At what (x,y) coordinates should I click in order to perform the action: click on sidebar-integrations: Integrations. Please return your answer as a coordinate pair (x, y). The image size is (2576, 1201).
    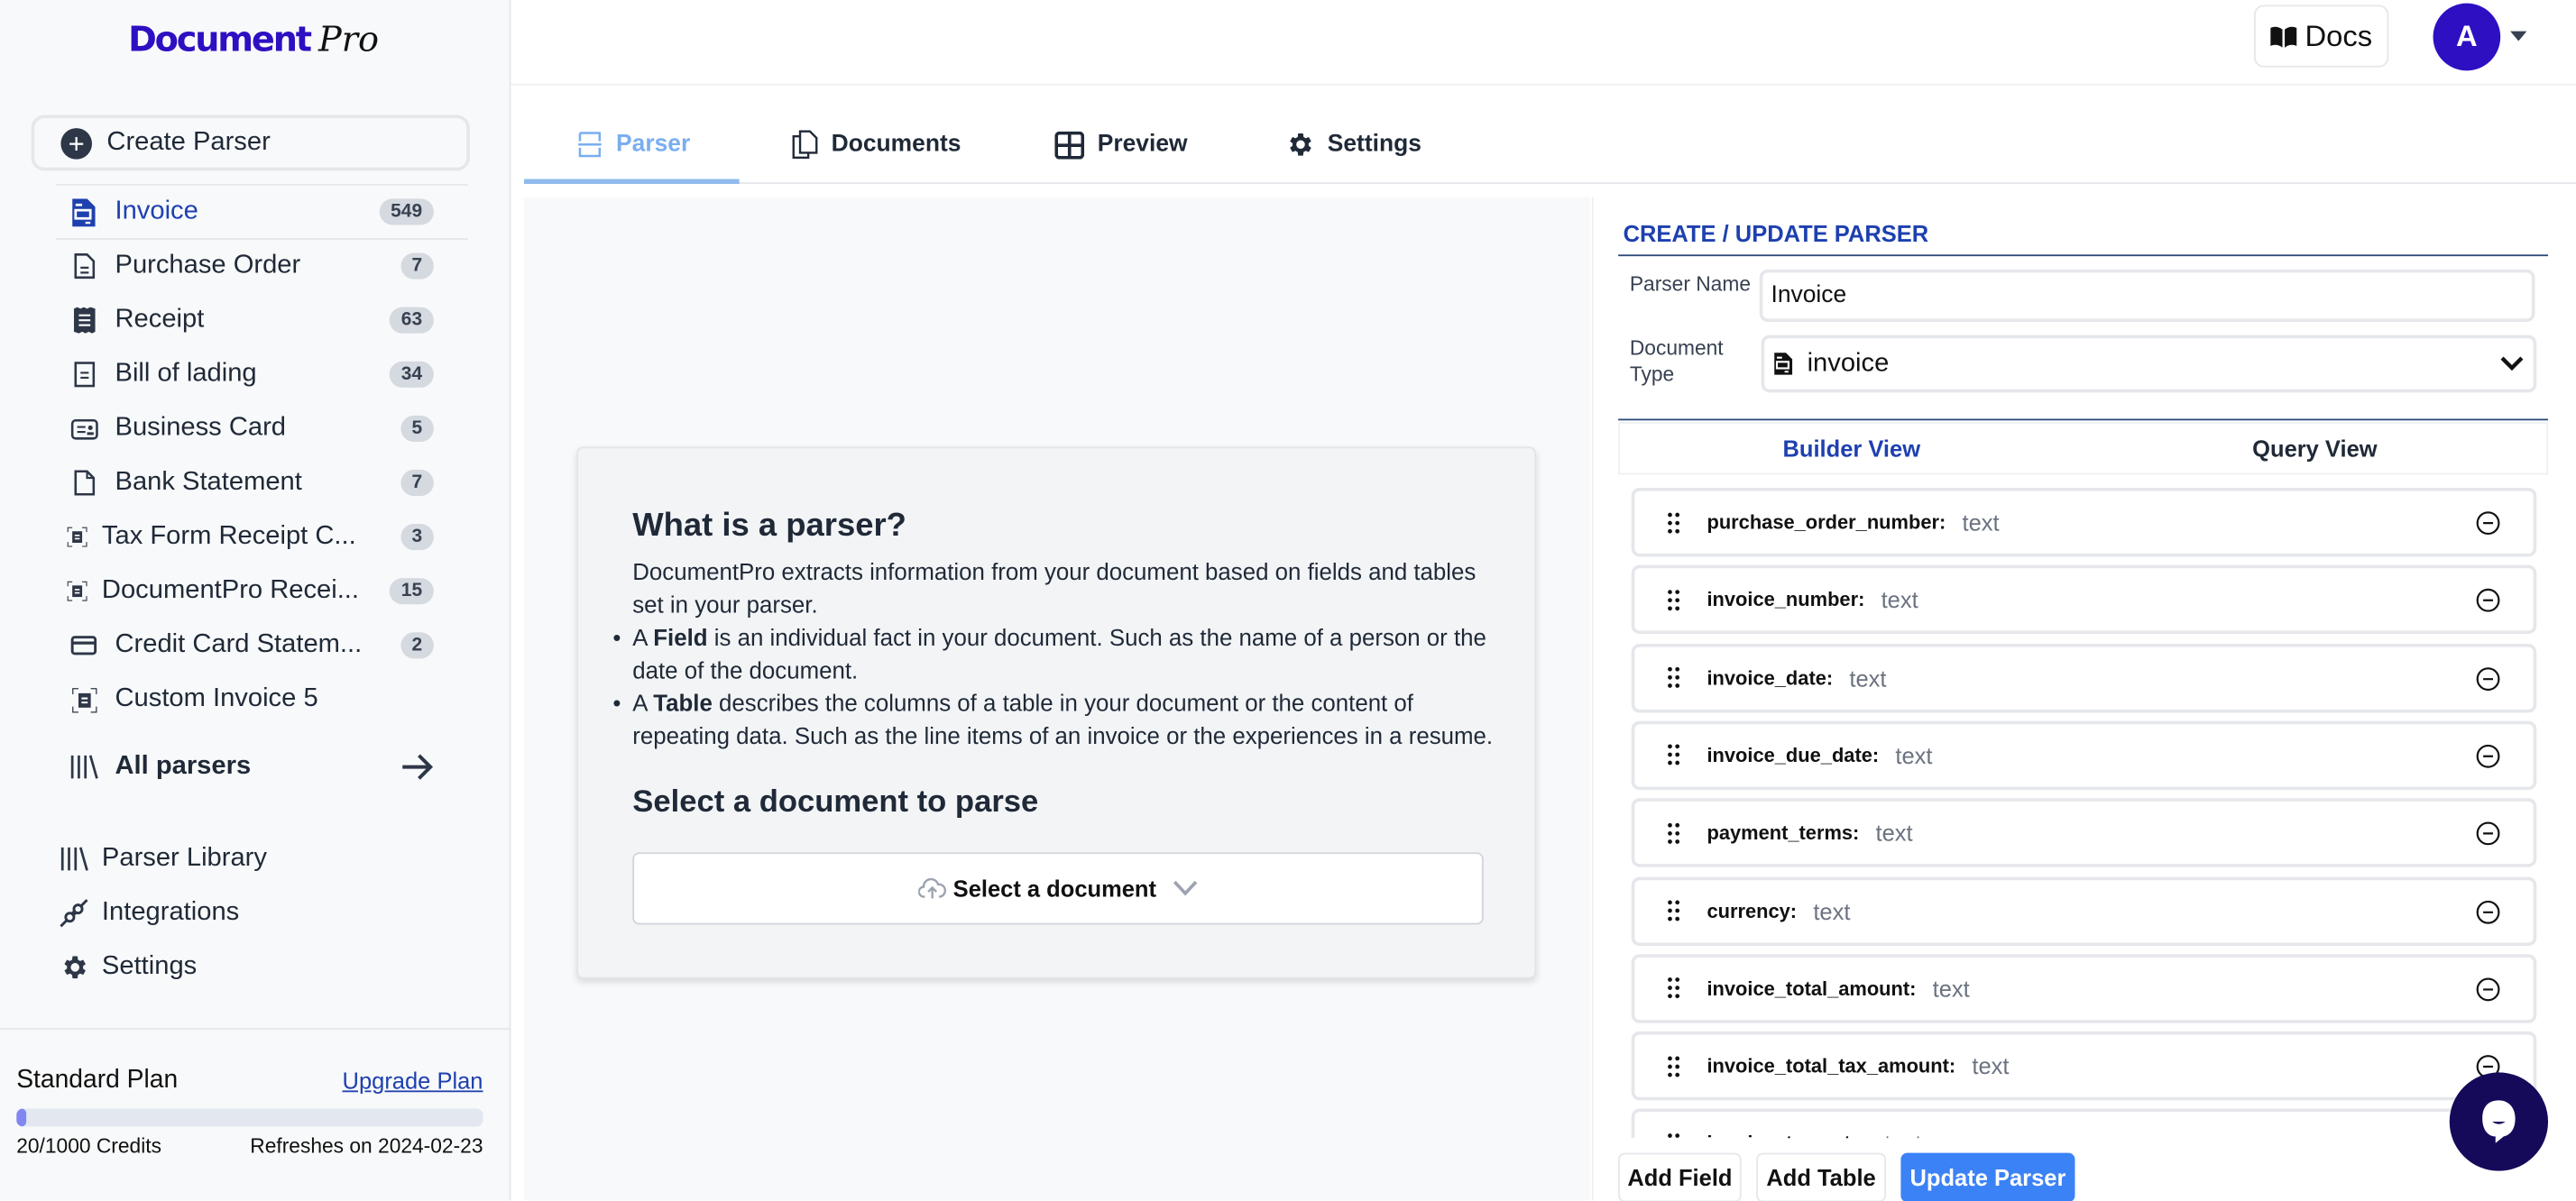
    Looking at the image, I should click on (147, 913).